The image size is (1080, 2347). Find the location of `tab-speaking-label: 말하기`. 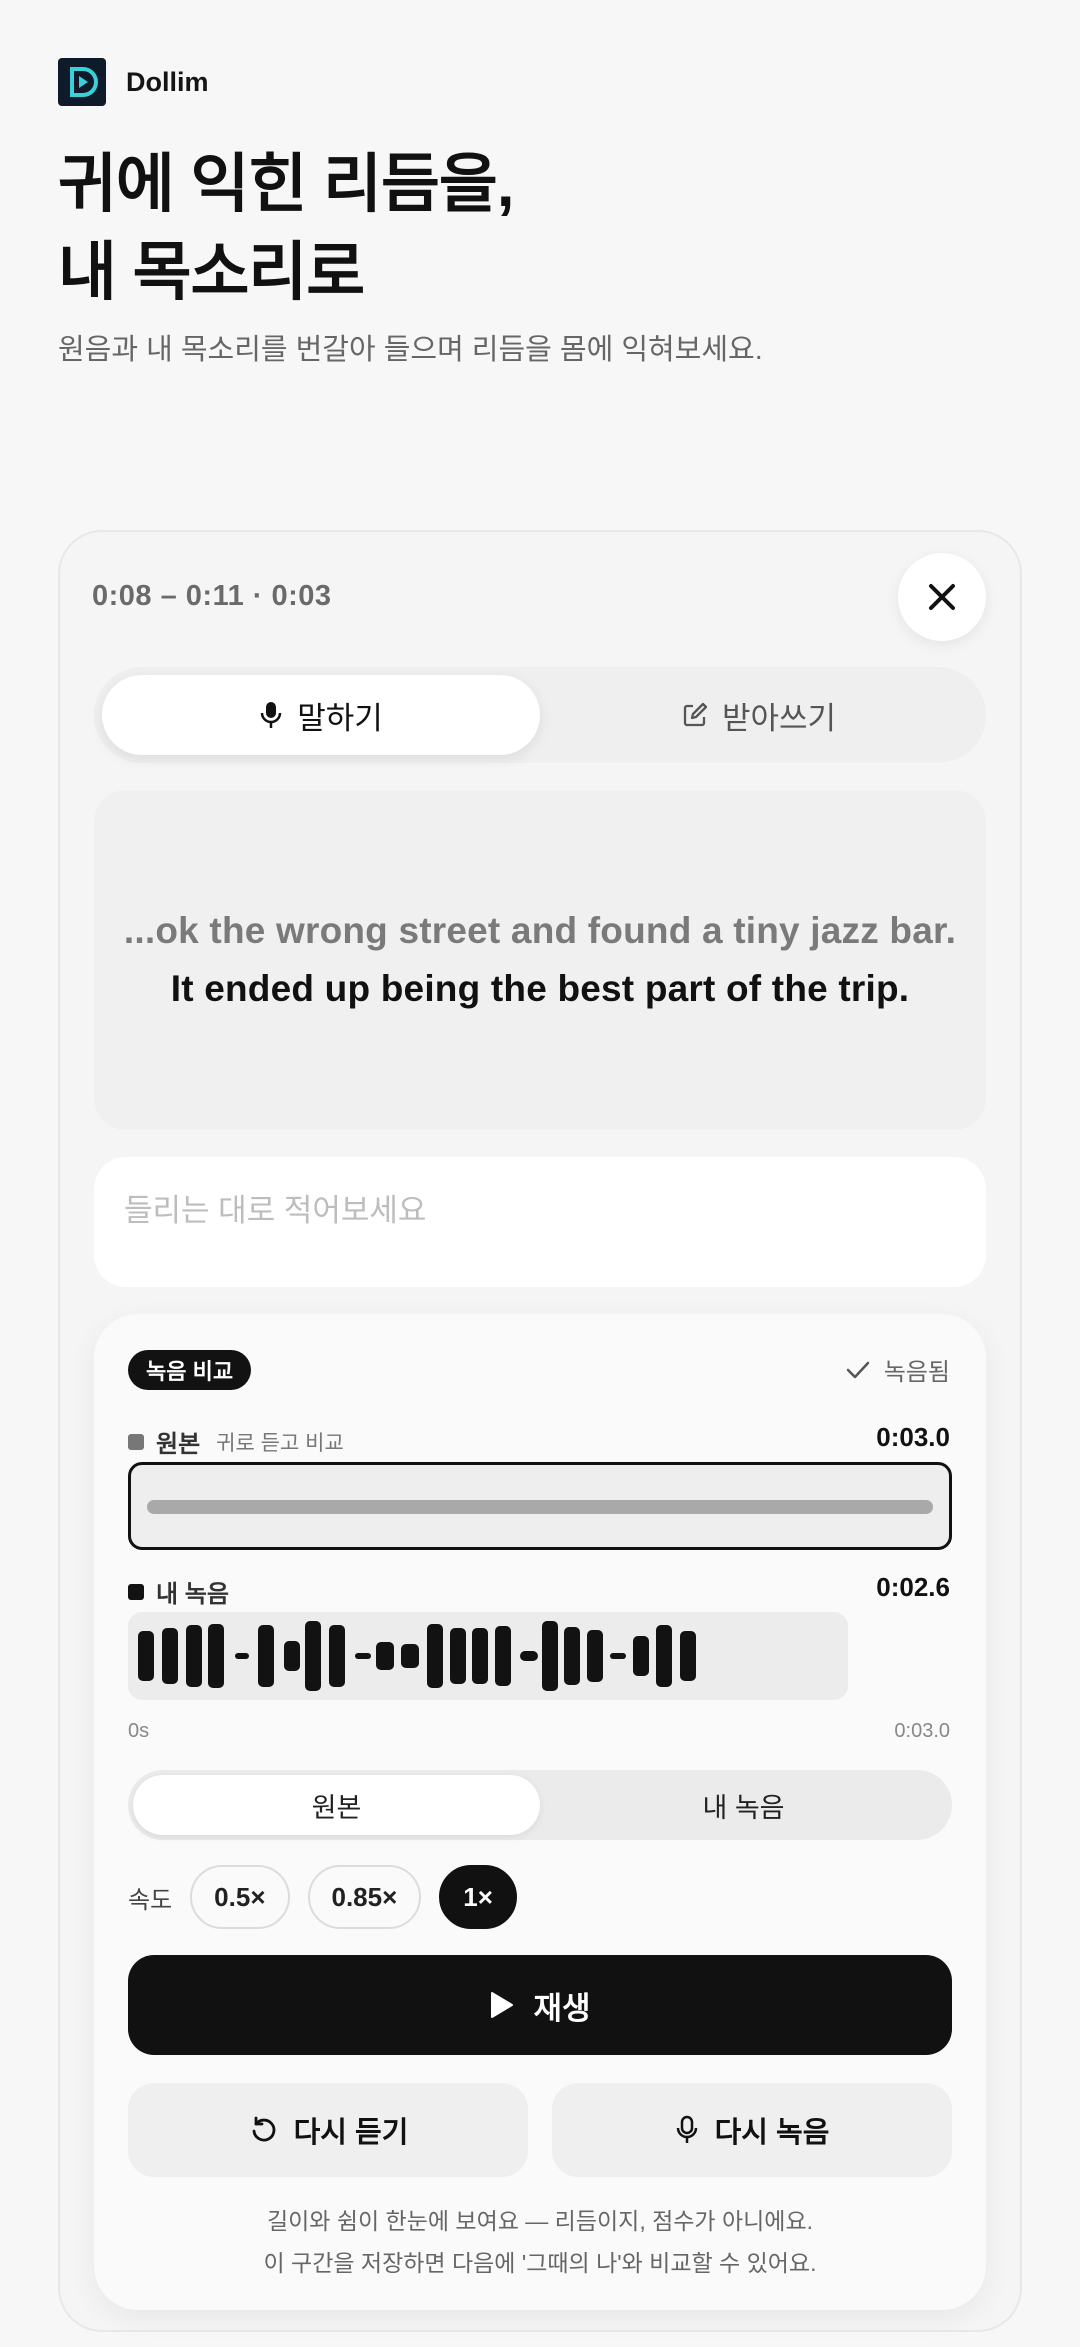

tab-speaking-label: 말하기 is located at coordinates (340, 718).